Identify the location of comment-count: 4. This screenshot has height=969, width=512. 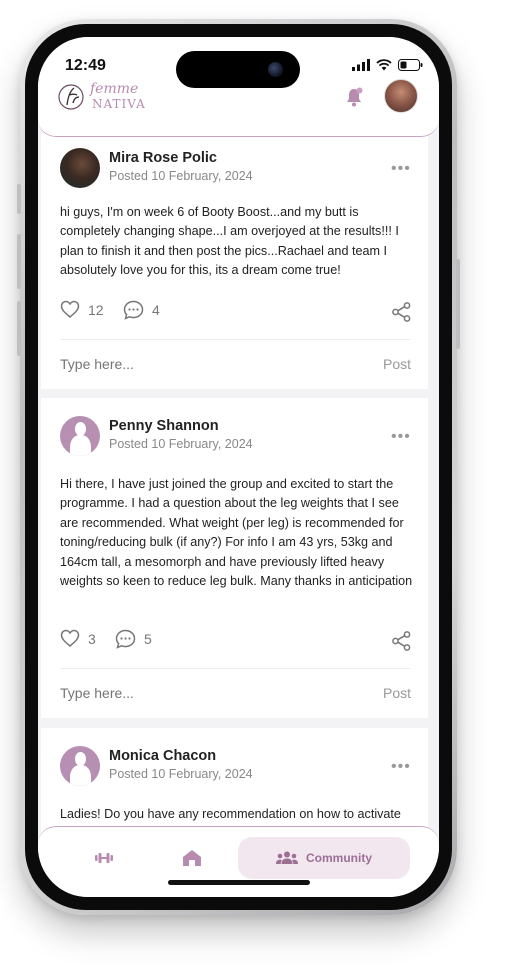
(156, 310).